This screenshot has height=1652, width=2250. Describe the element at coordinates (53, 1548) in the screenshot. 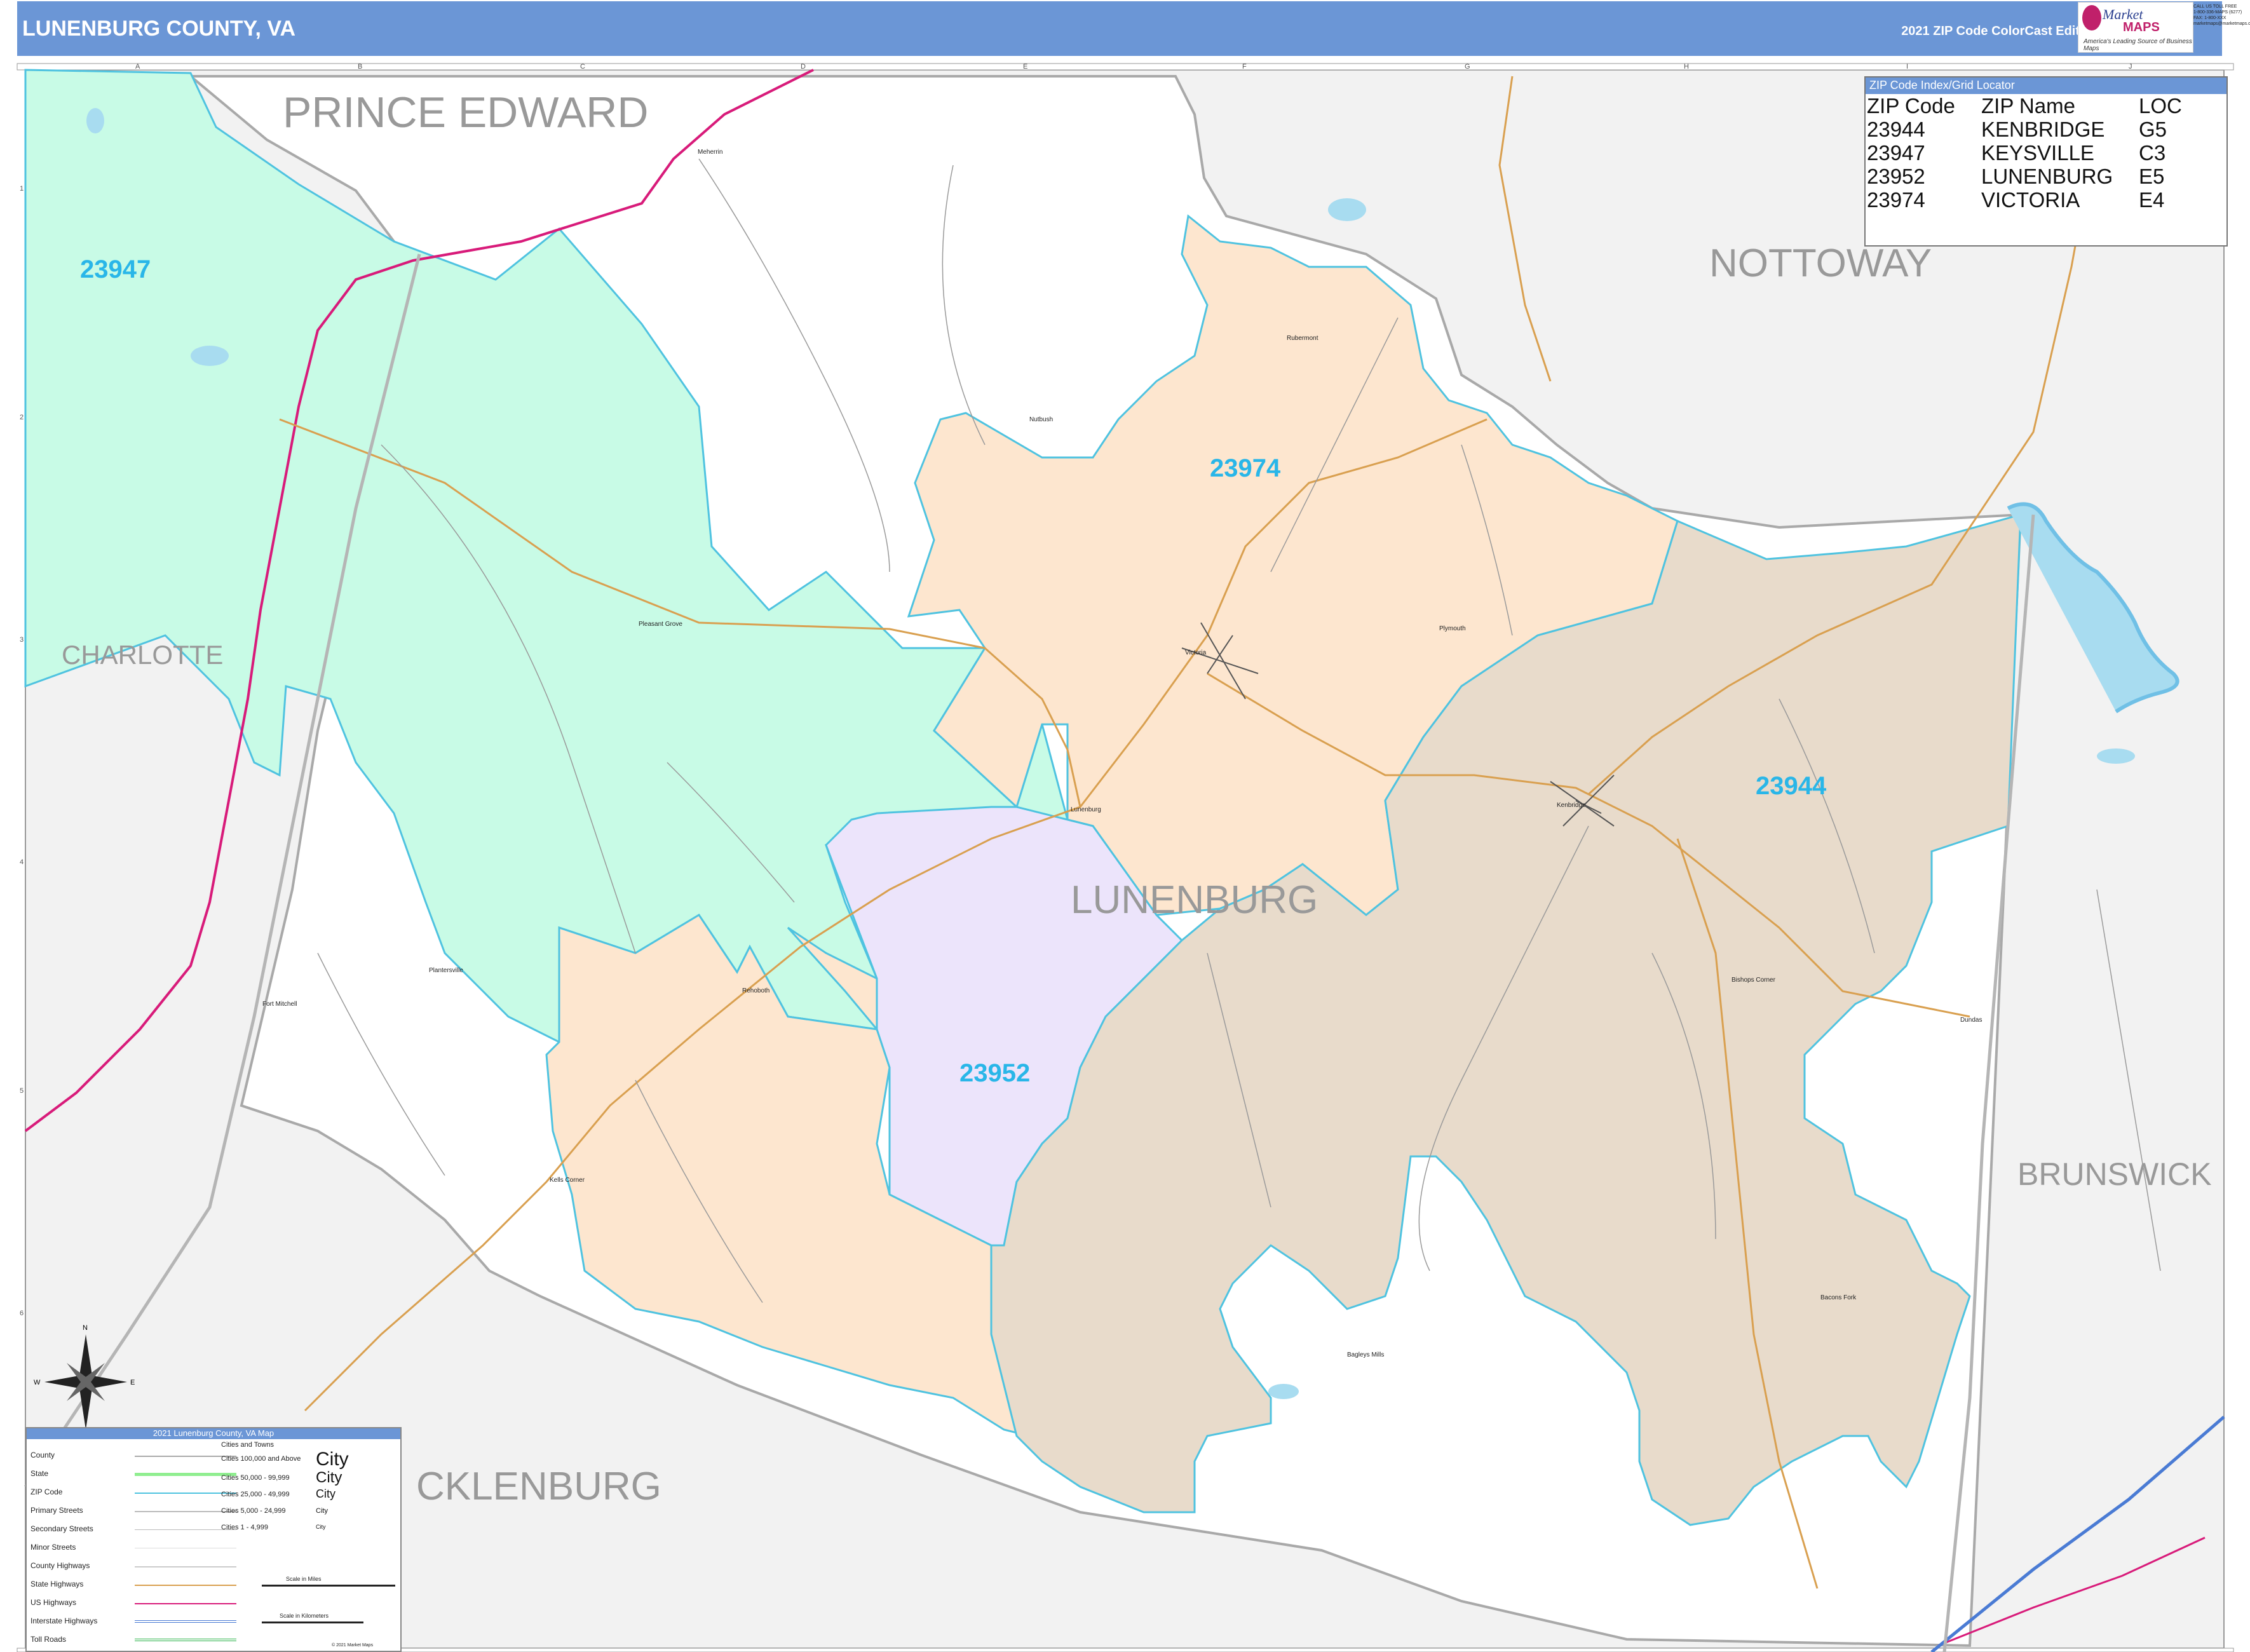

I see `legend-item-minor: Minor Streets` at that location.